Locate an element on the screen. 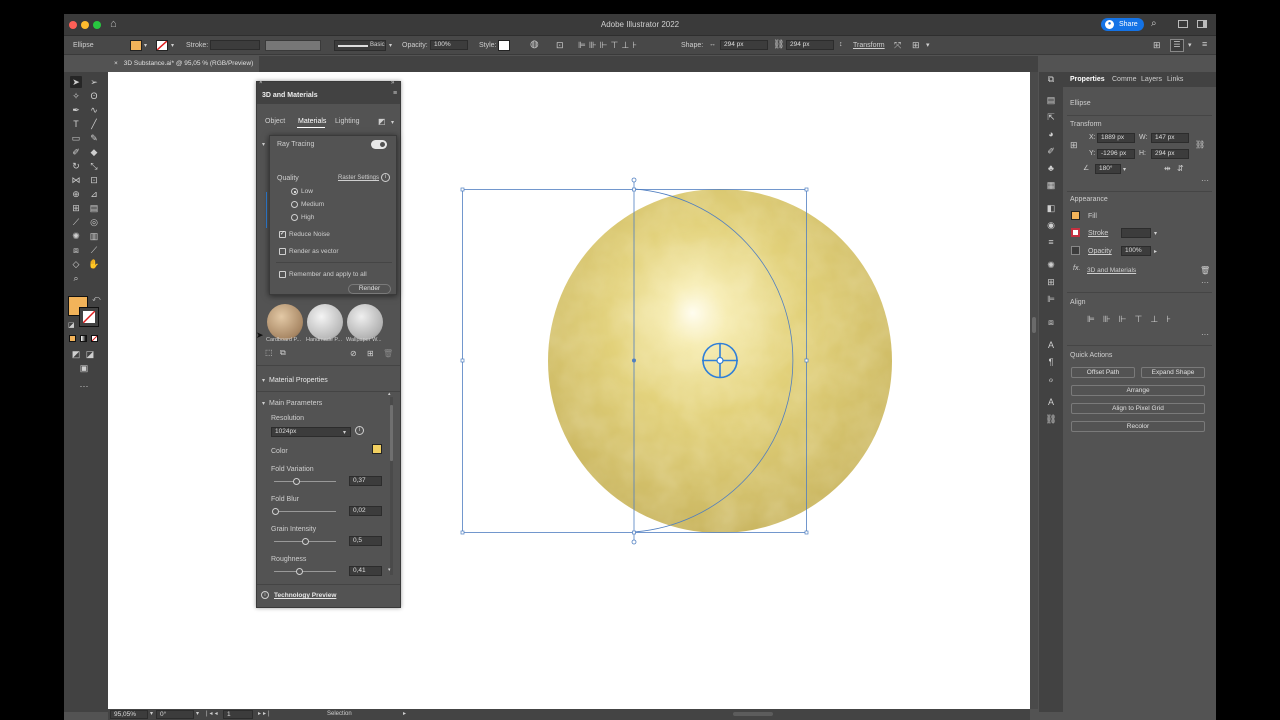  transparency-panel-icon: ◧ is located at coordinates (1051, 208).